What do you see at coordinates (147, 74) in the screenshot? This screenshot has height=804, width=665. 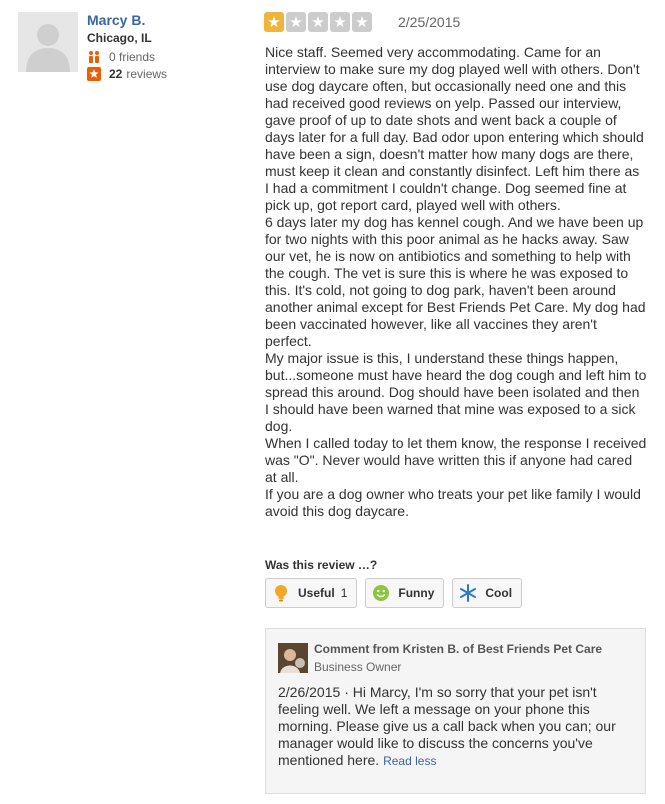 I see `reviews-label: reviews` at bounding box center [147, 74].